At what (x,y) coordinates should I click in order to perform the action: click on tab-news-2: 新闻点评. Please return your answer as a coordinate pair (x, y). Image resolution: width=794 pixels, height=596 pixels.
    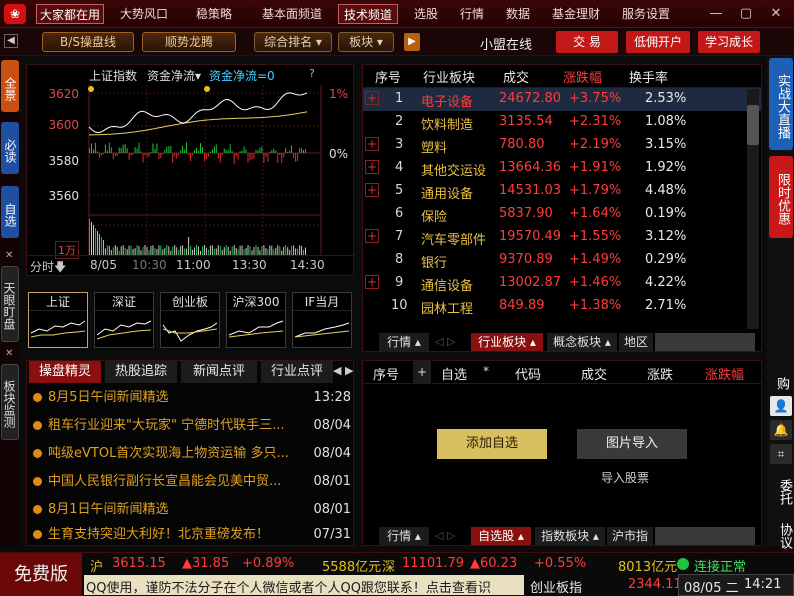
    Looking at the image, I should click on (219, 372).